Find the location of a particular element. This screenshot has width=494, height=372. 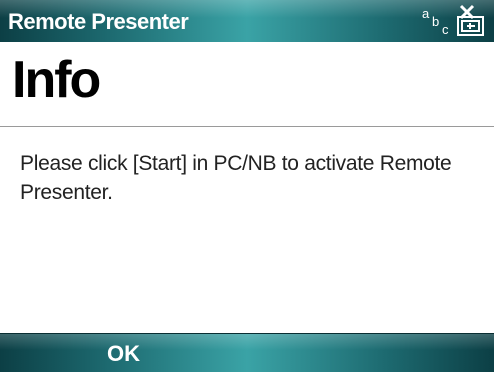

close-icon is located at coordinates (470, 21).